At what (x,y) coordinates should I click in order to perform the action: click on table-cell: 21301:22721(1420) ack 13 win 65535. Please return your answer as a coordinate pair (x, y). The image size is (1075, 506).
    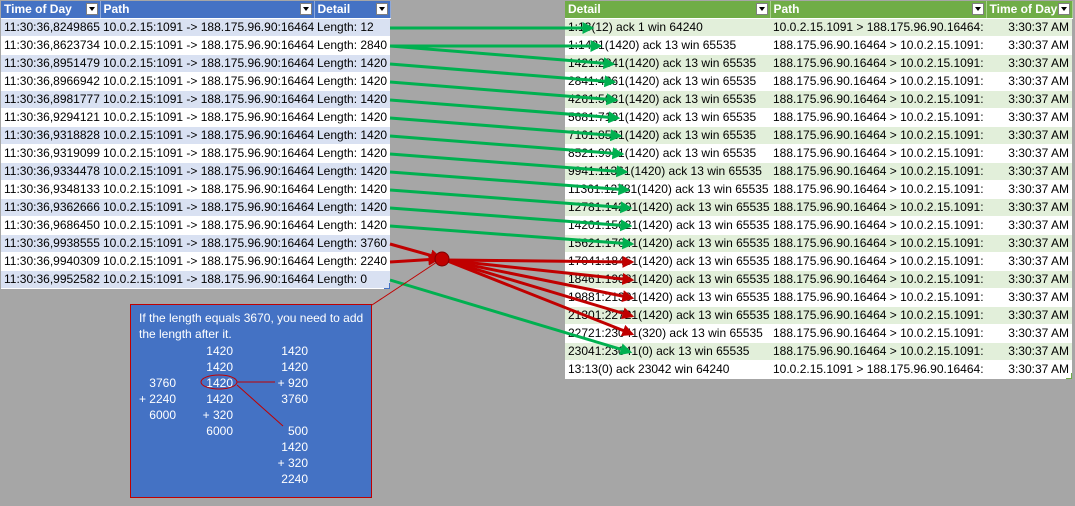
    Looking at the image, I should click on (667, 315).